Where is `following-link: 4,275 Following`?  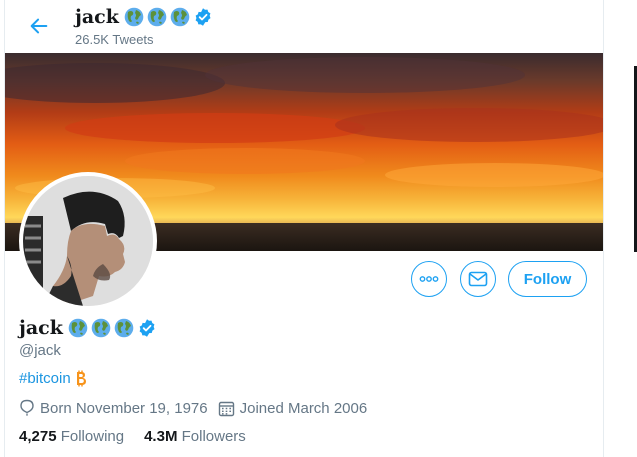
following-link: 4,275 Following is located at coordinates (71, 436).